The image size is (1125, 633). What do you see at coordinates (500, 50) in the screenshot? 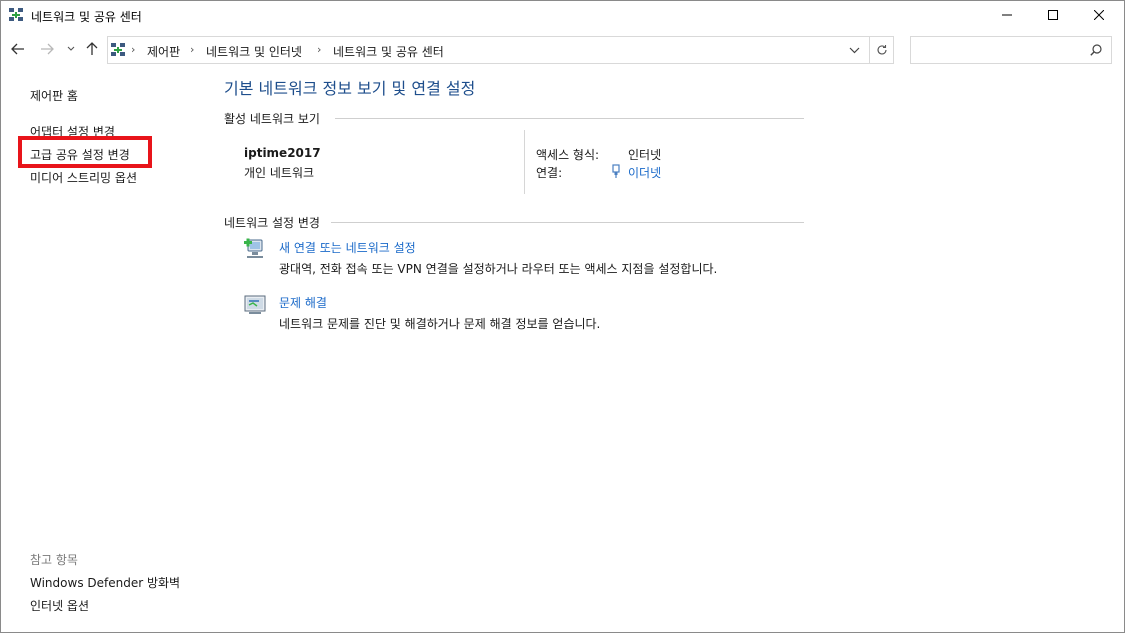
I see `address-bar: › 제어판 › 네트워크 및 인터넷 › 네트워크 및 공유 센터` at bounding box center [500, 50].